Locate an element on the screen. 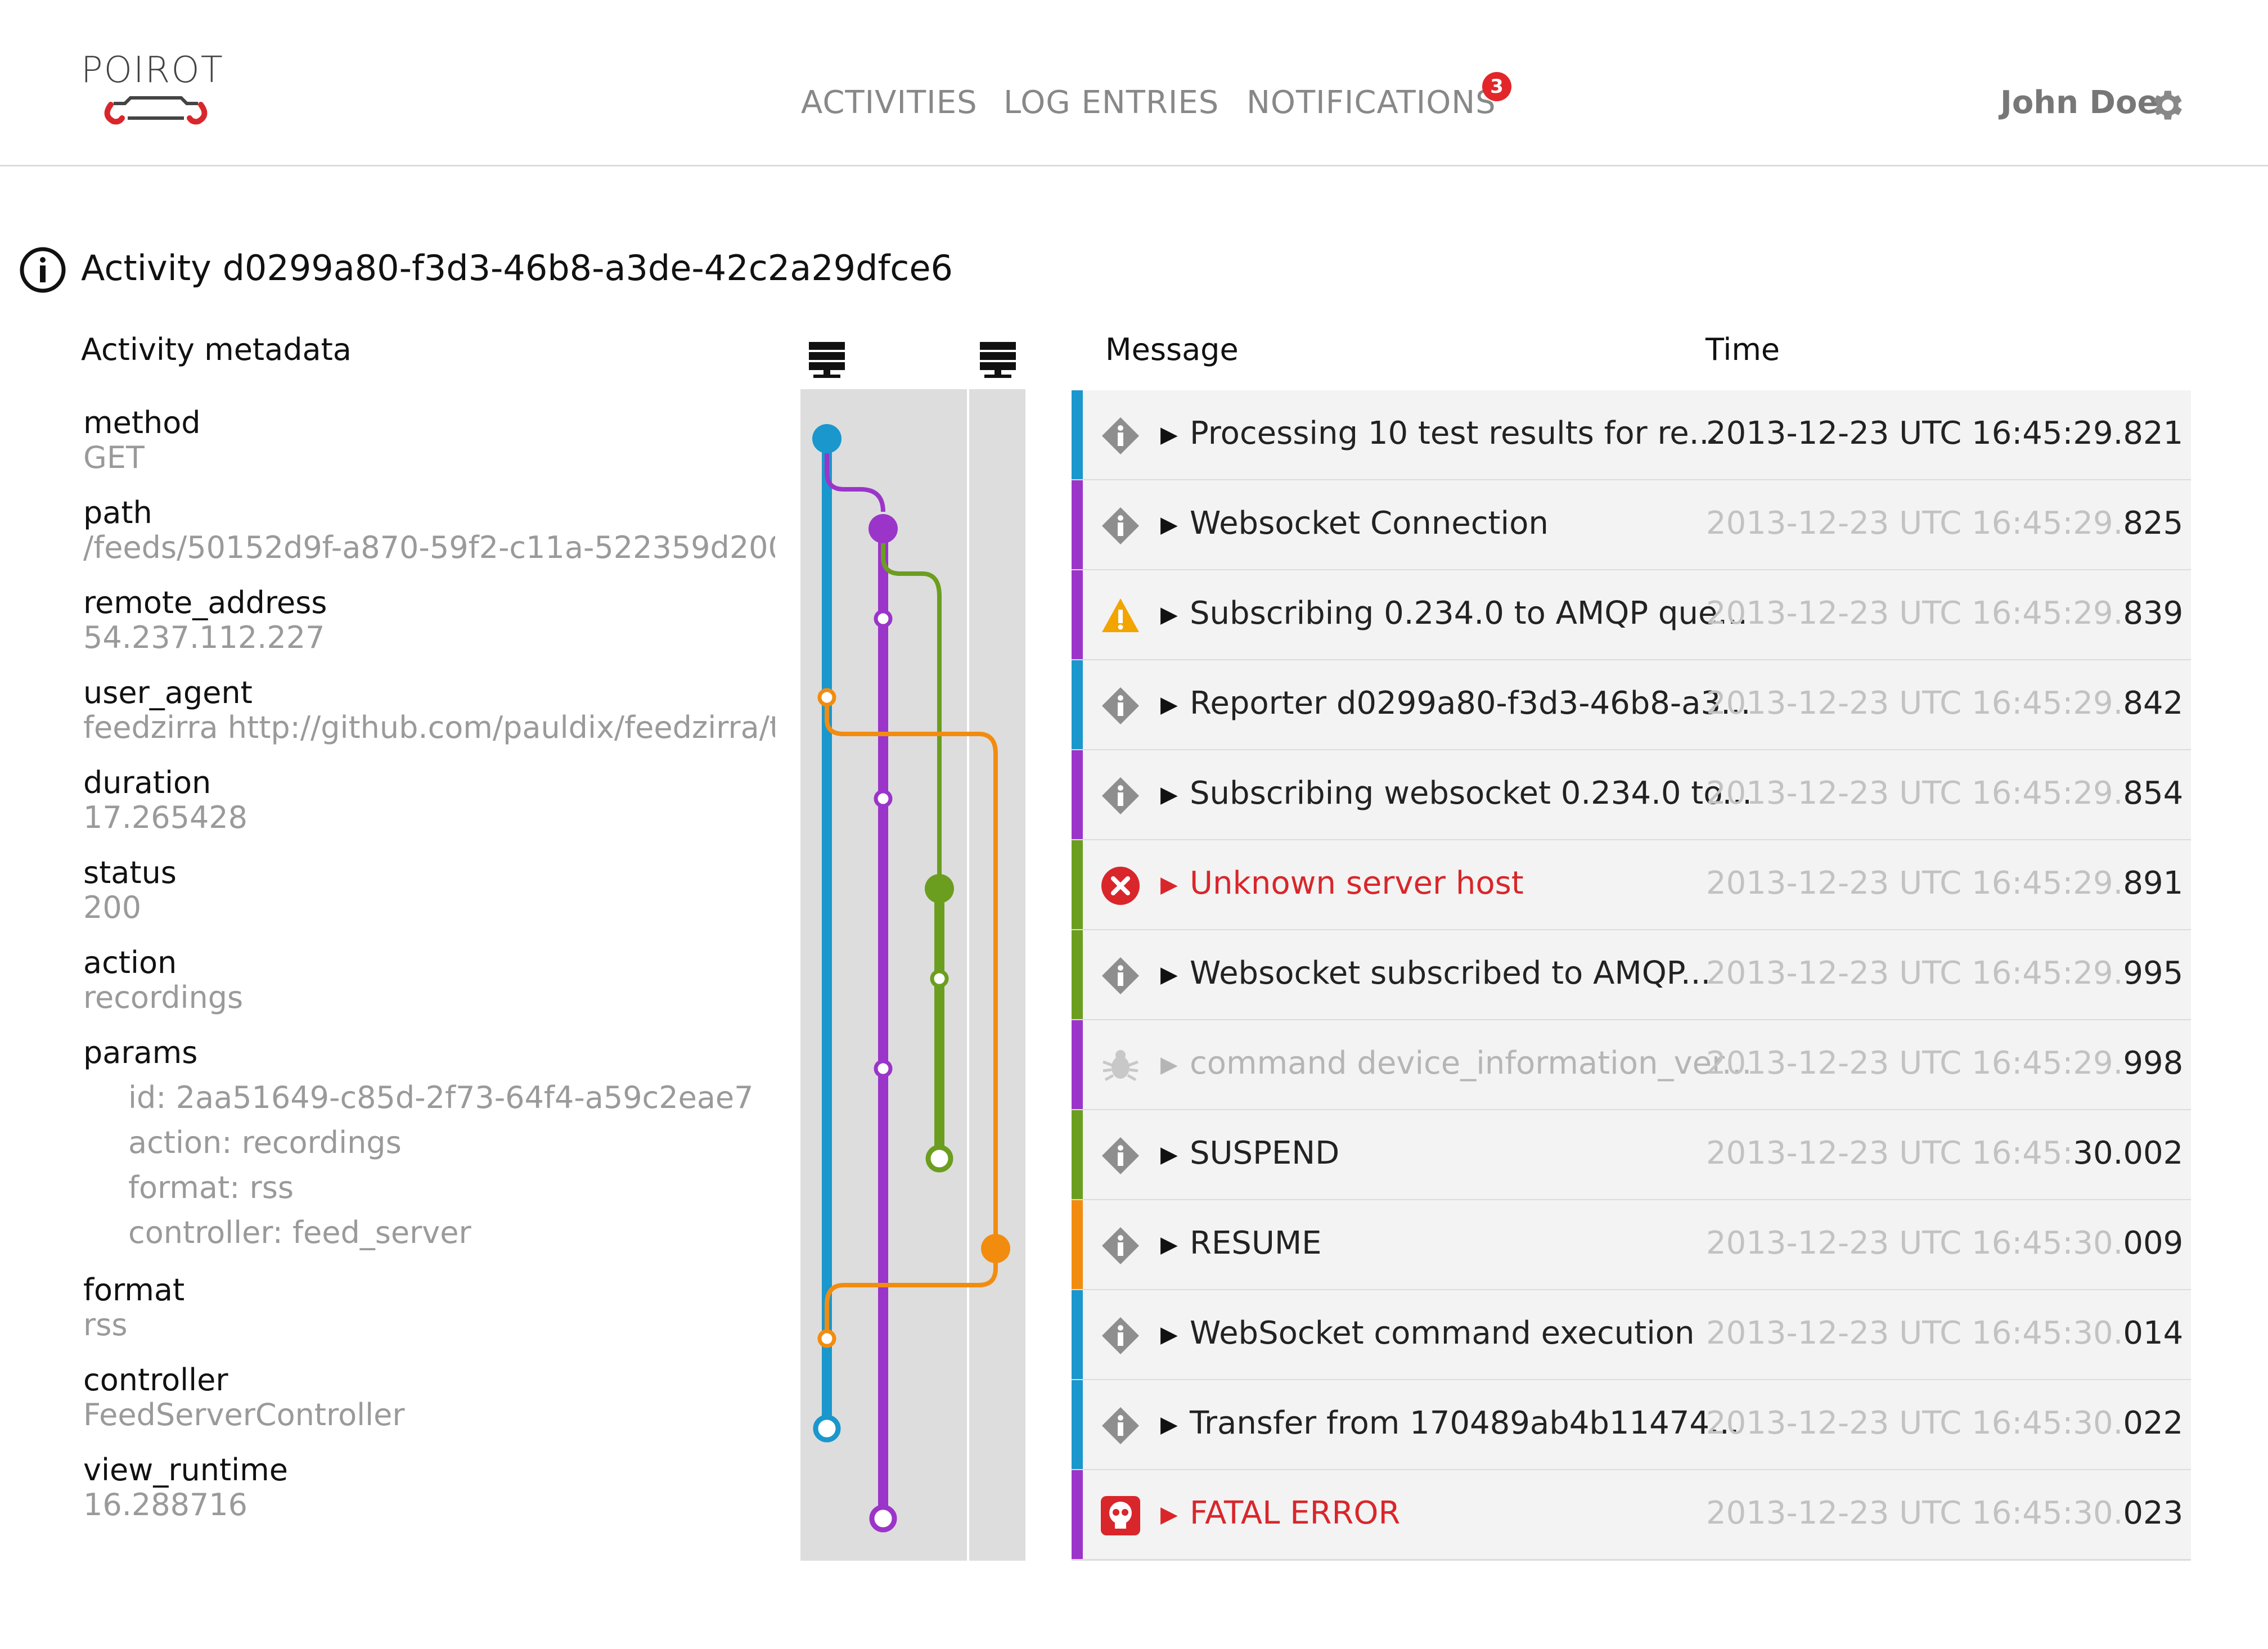  log-time: 2013-12-23 UTC 16:45:30.023 is located at coordinates (1944, 1513).